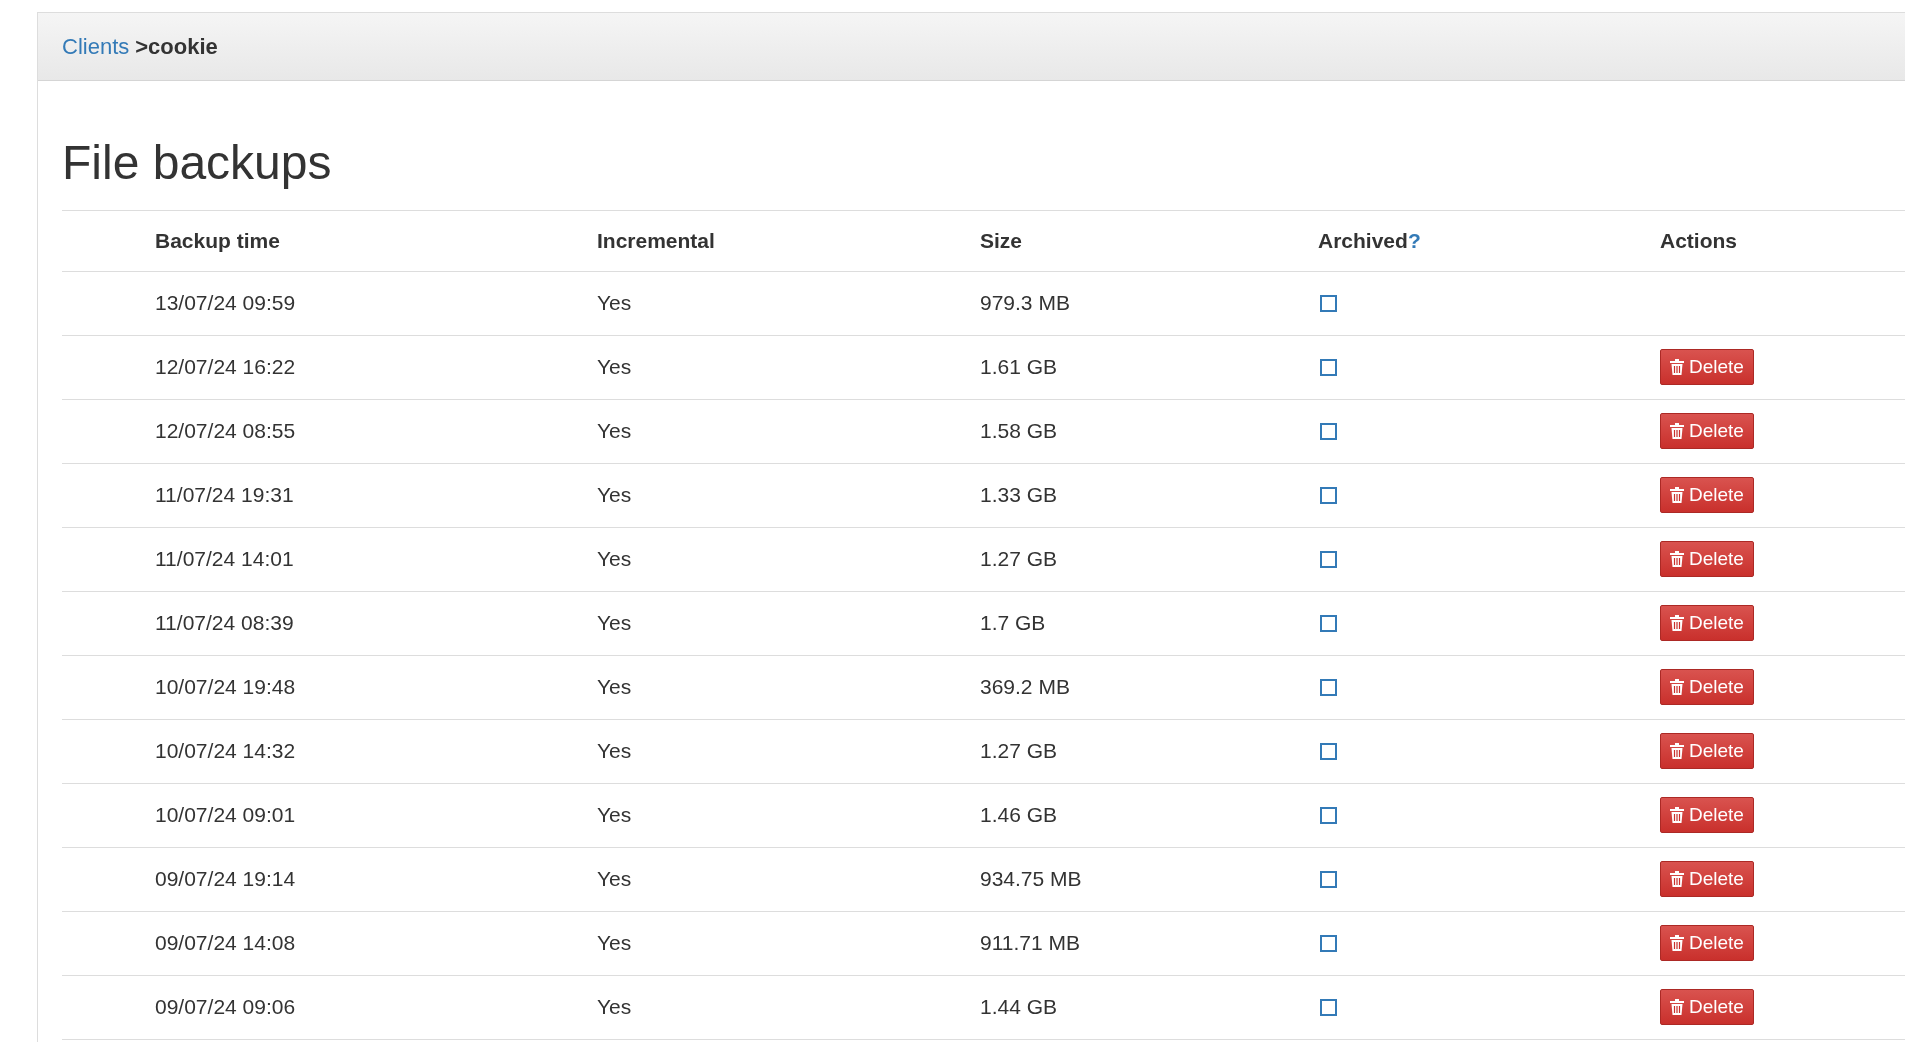  I want to click on table-cell: 12/07/24 16:22, so click(225, 367).